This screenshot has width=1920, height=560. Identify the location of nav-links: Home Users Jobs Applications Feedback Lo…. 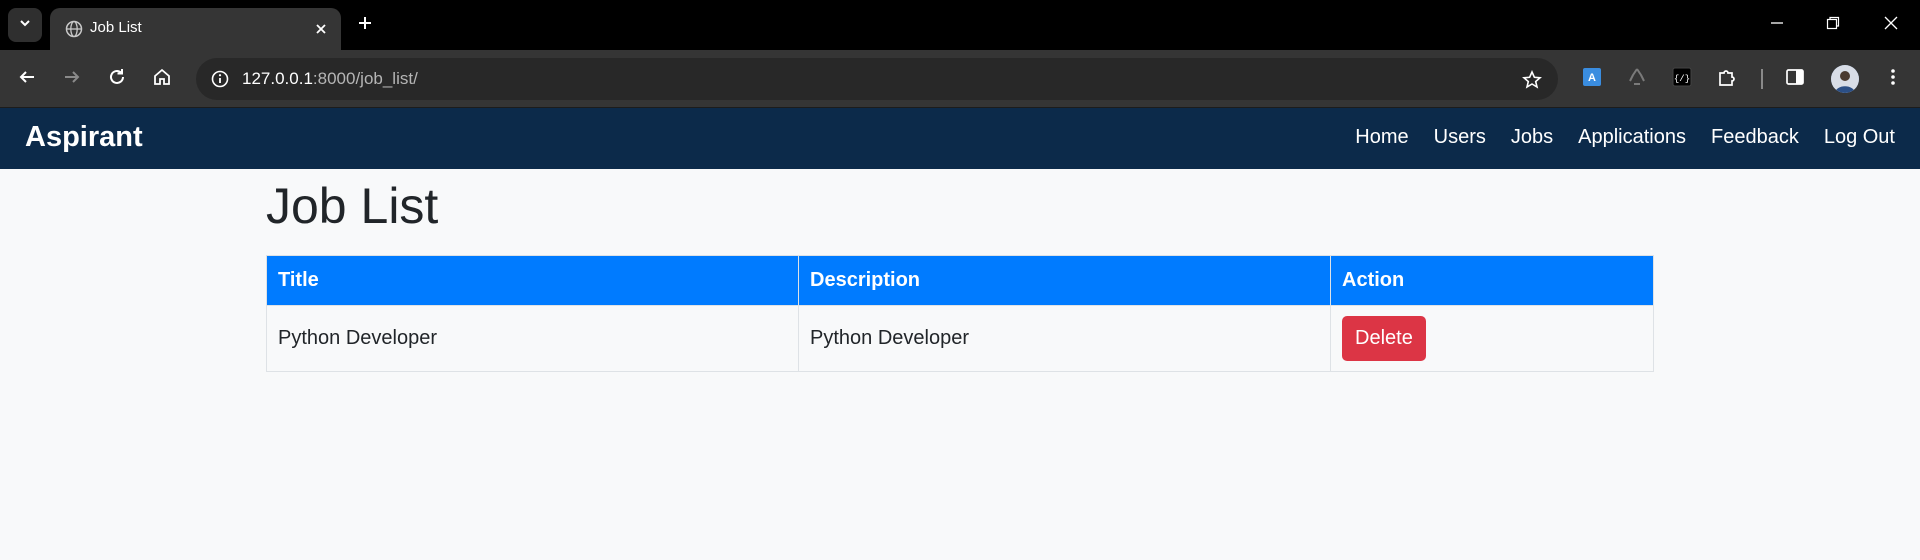
(1612, 137).